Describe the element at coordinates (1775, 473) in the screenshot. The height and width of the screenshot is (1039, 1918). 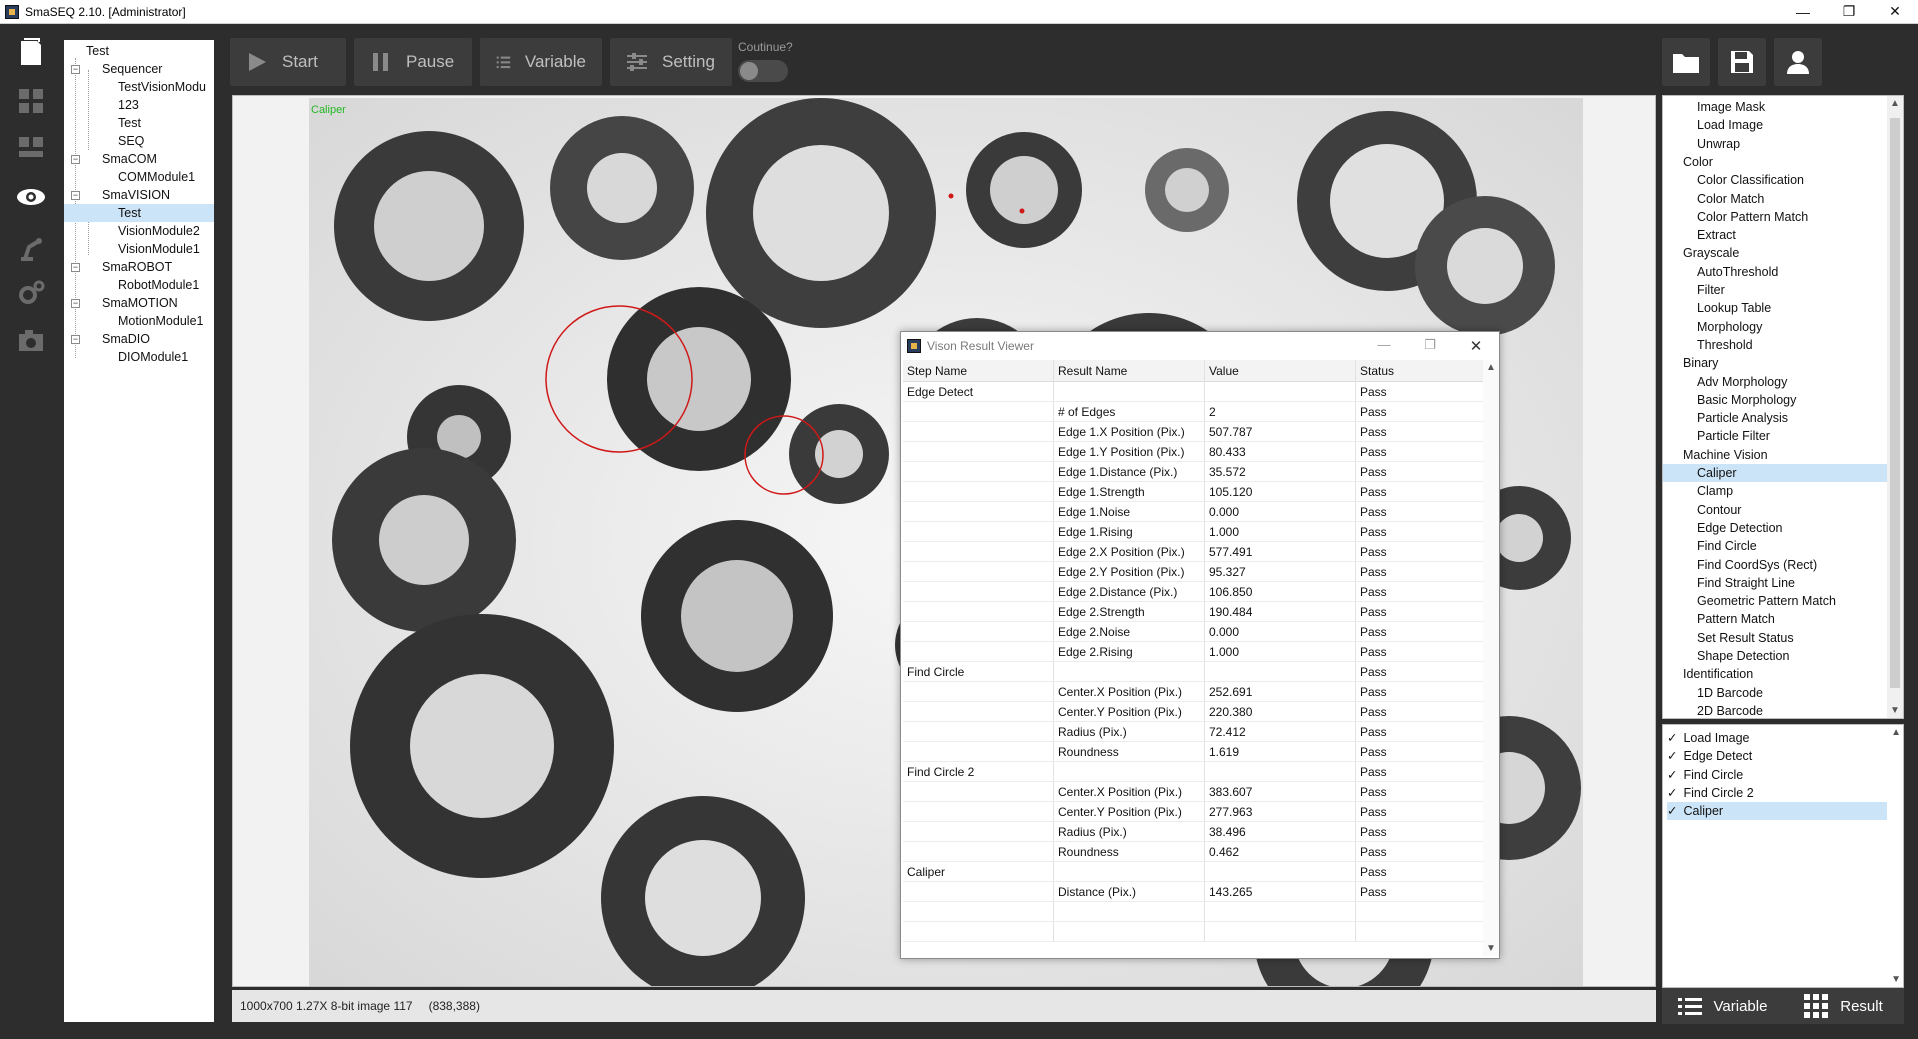
I see `palette-item: Caliper` at that location.